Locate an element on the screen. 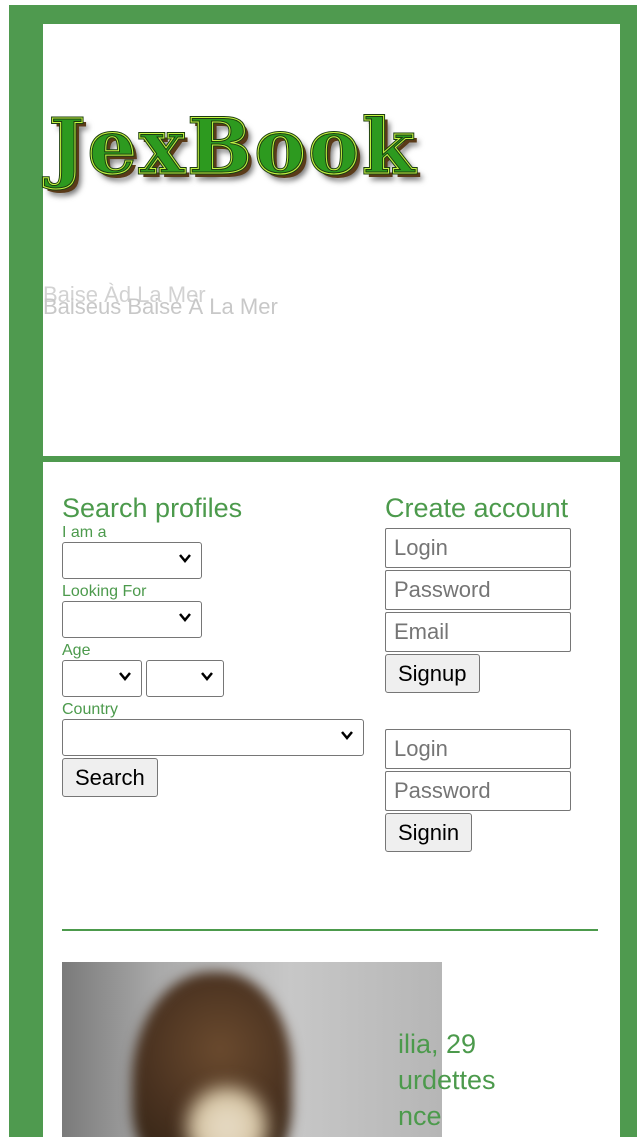  profile-summary: ilia, 29 urdettes nce is located at coordinates (447, 1080).